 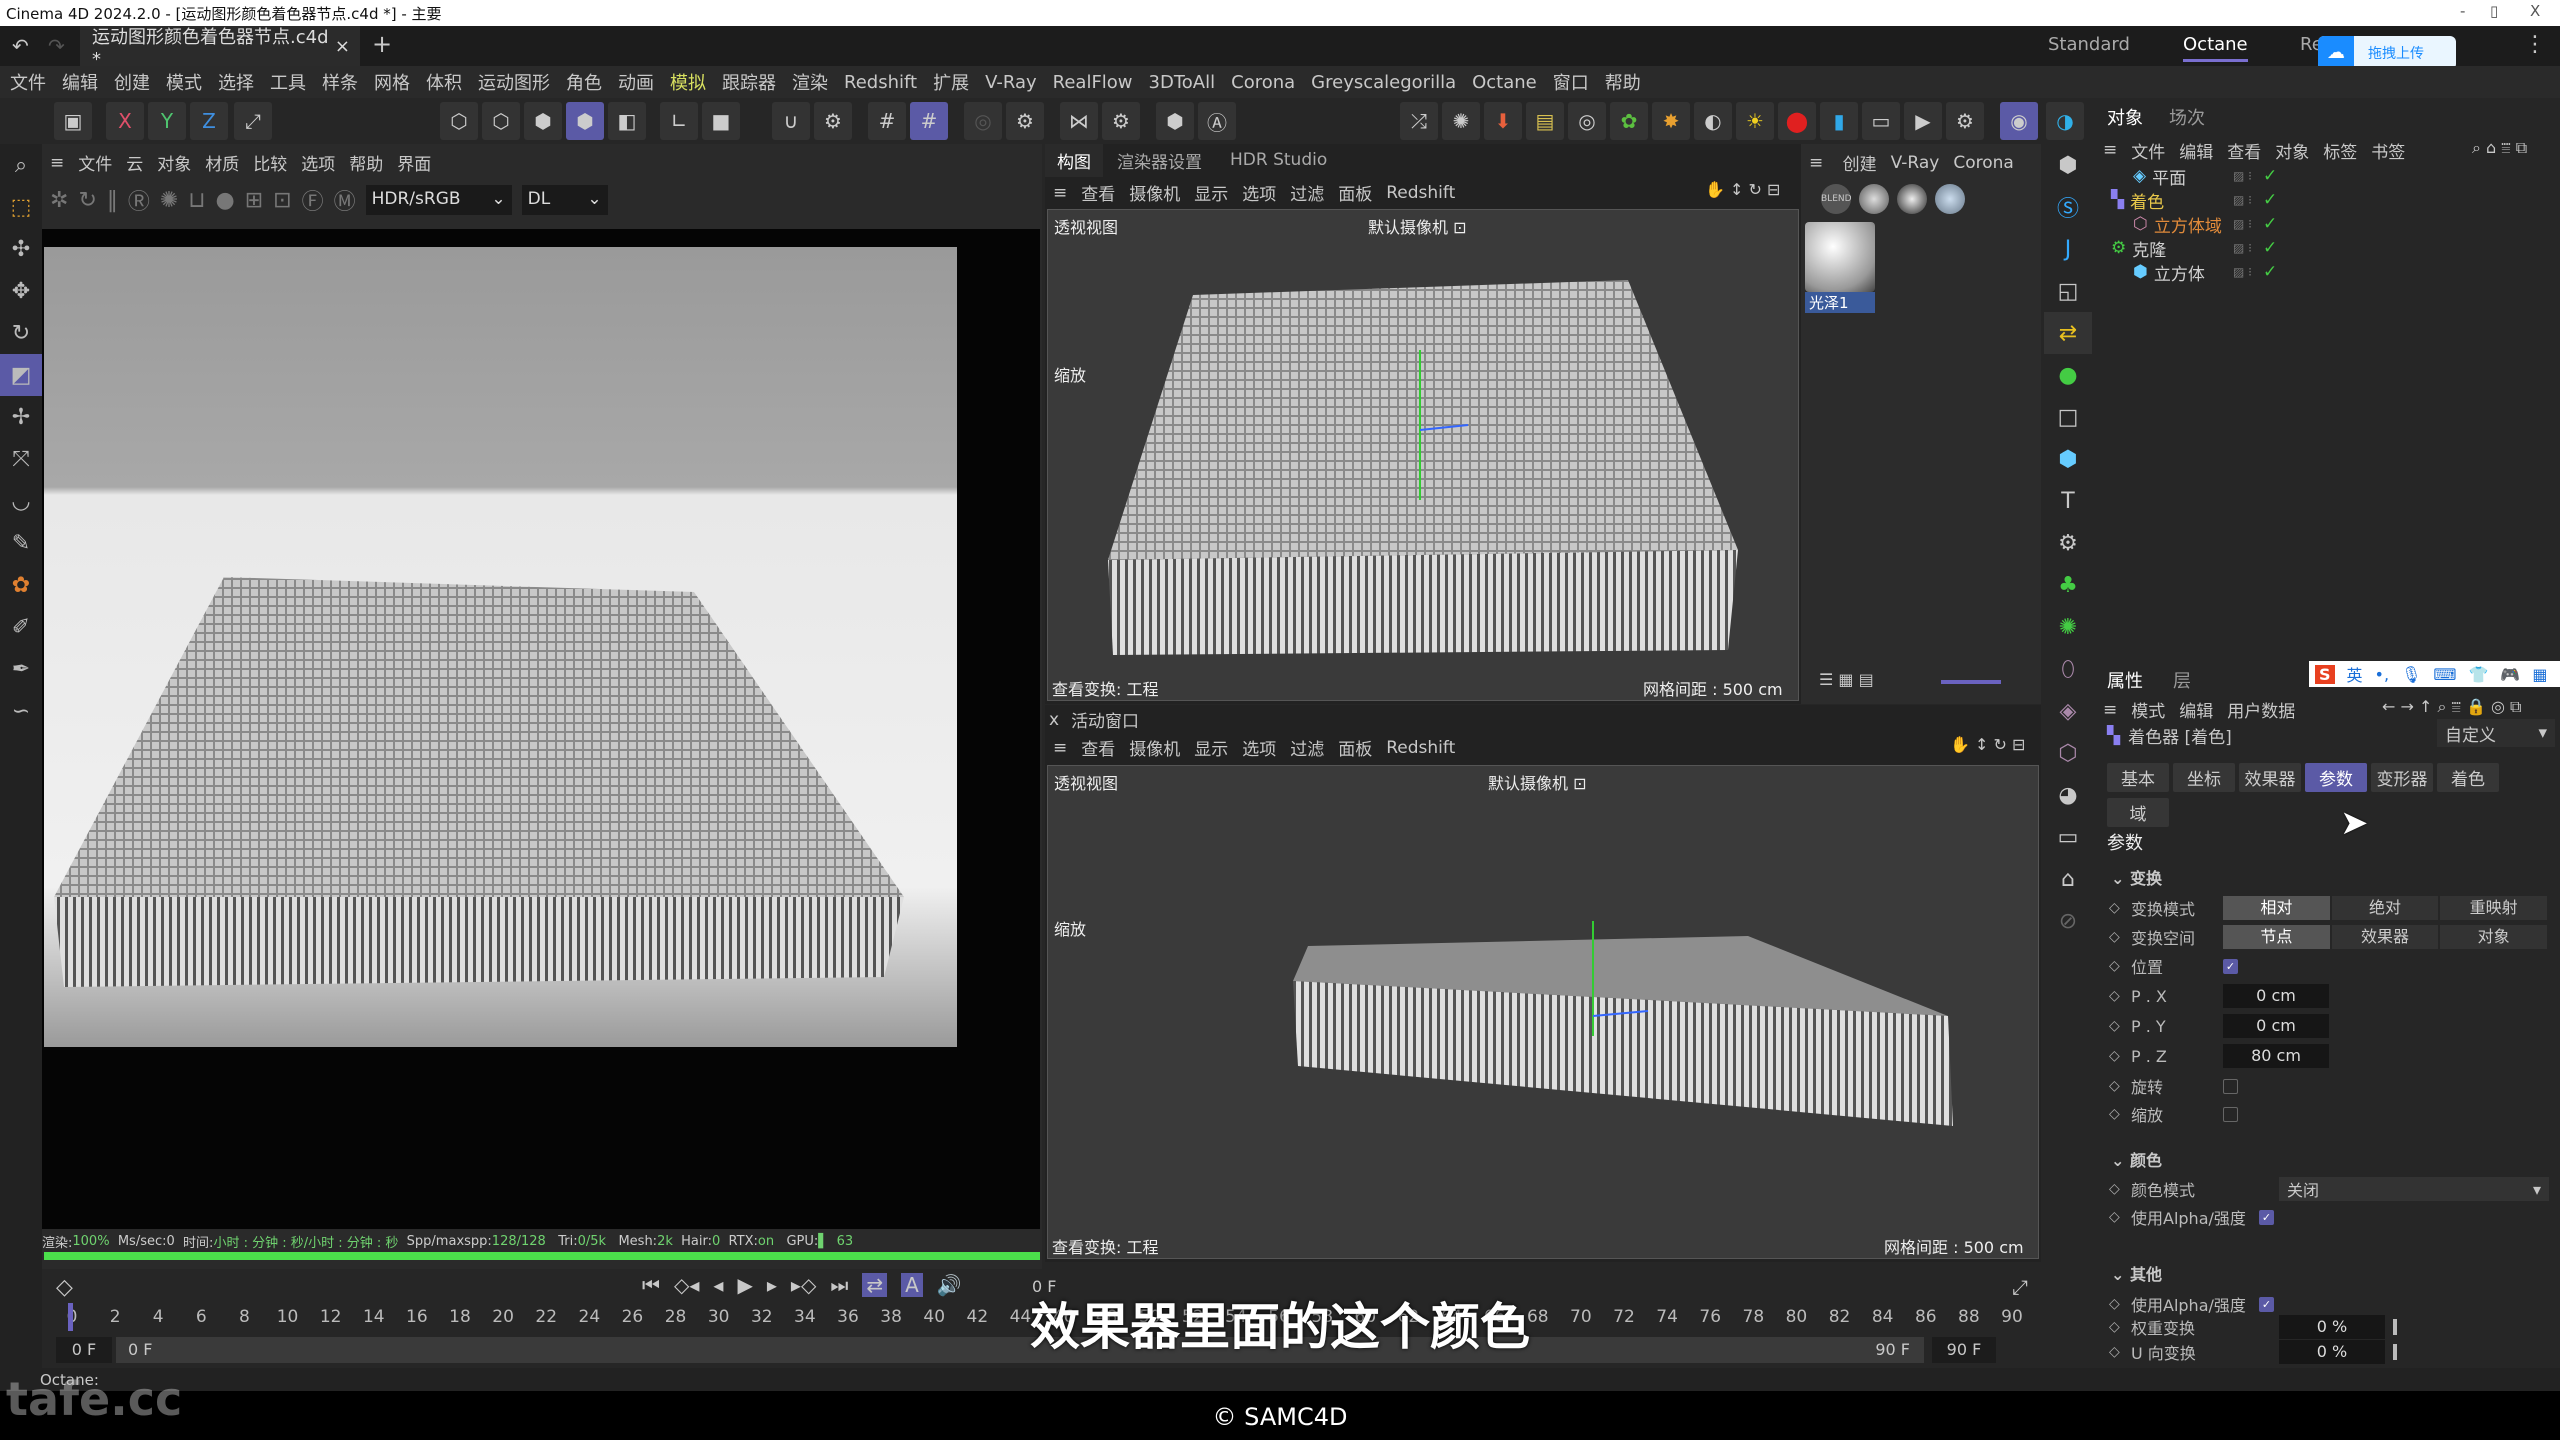 I want to click on redo-icon: ↷, so click(x=56, y=46).